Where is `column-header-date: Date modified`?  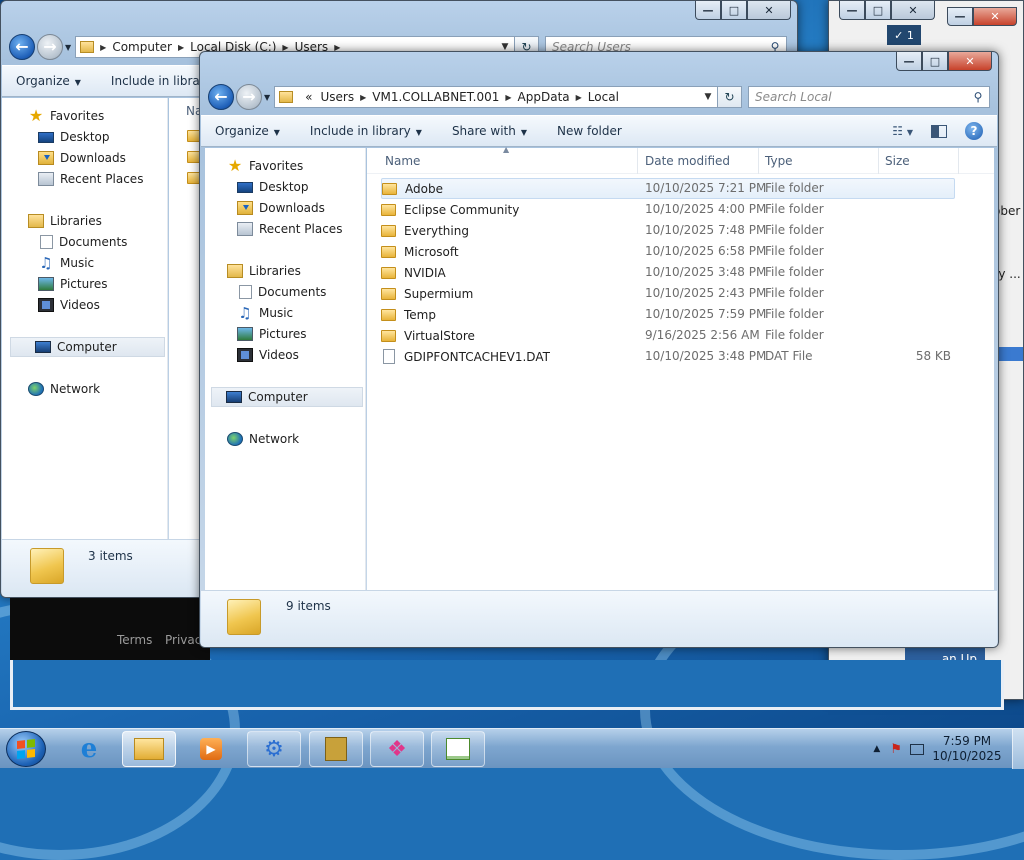
column-header-date: Date modified is located at coordinates (699, 161).